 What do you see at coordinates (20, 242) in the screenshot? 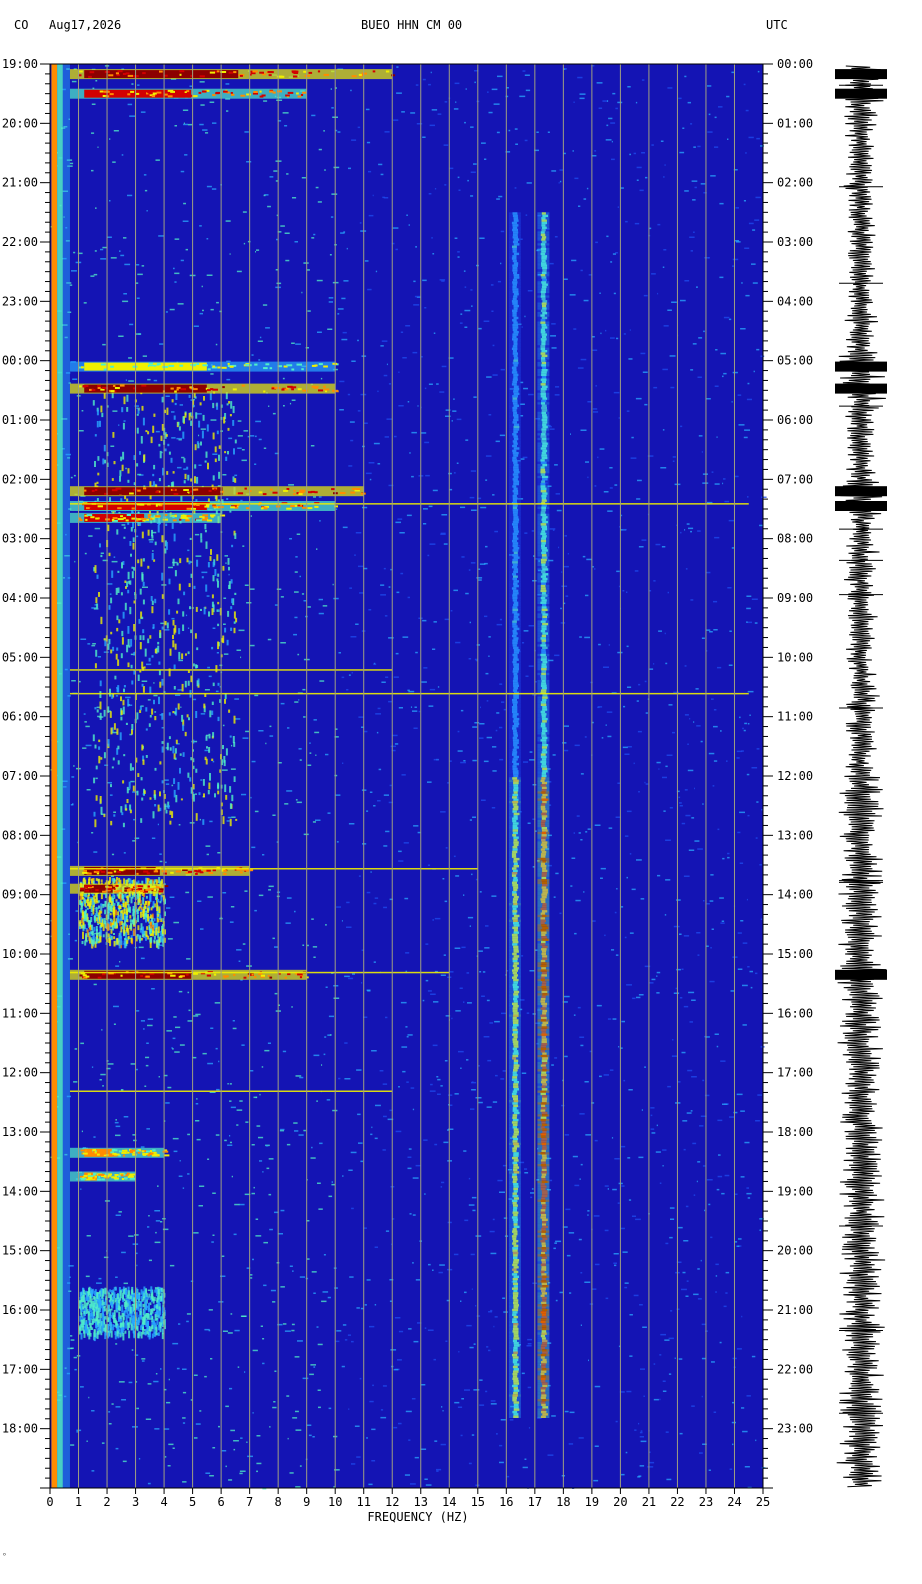
I see `left-time-label: 22:00` at bounding box center [20, 242].